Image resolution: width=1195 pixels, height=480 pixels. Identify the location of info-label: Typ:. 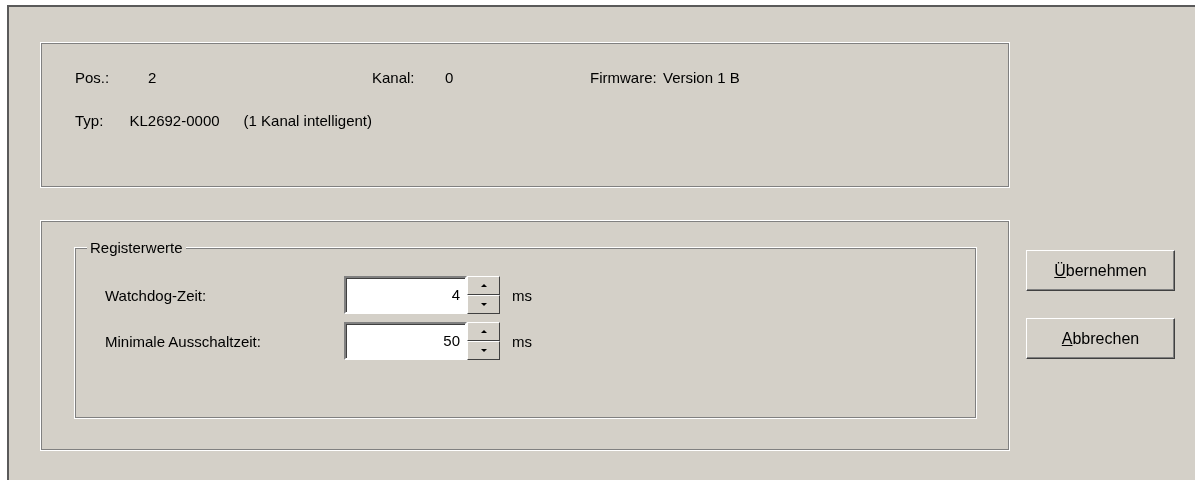
(90, 120).